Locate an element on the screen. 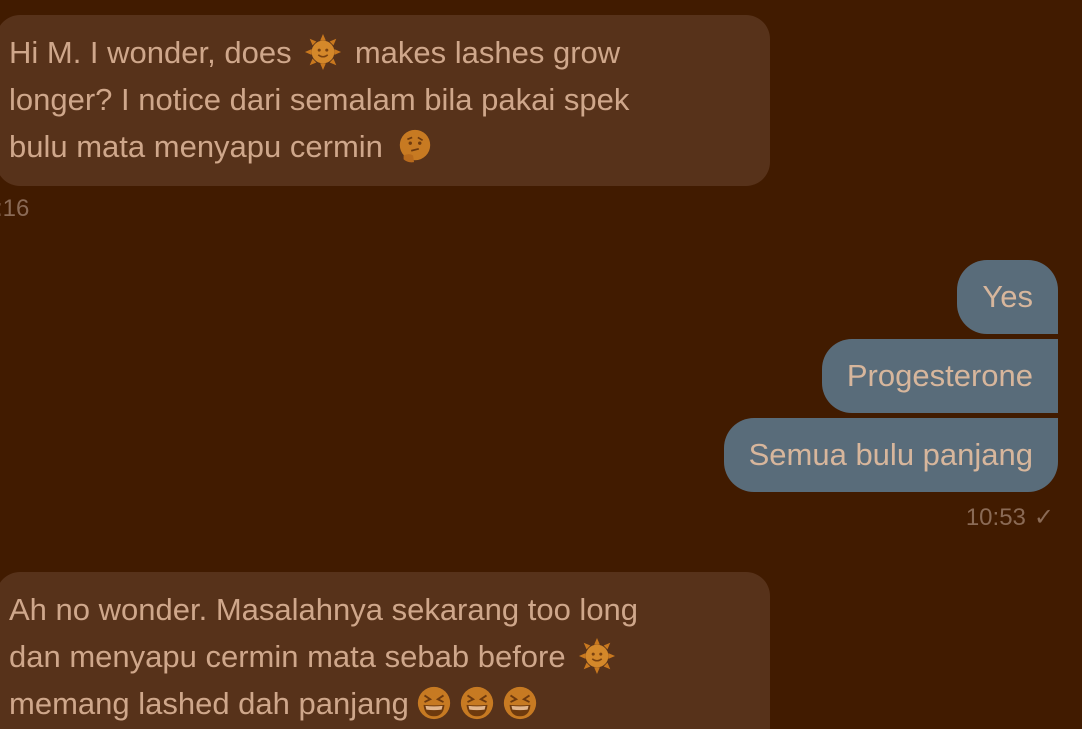 This screenshot has height=729, width=1082. message-line: dan menyapu cermin mata sebab before is located at coordinates (379, 656).